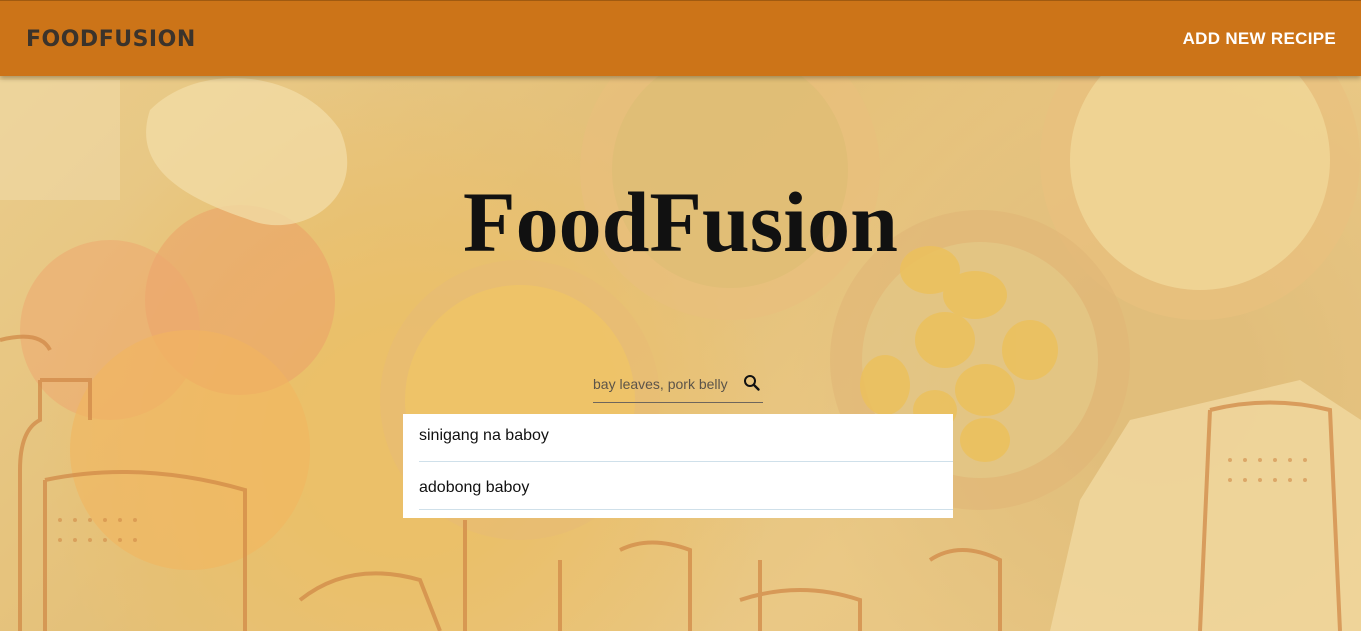 This screenshot has width=1361, height=631. I want to click on search-suggestions-list: sinigang na baboy adobong baboy, so click(678, 466).